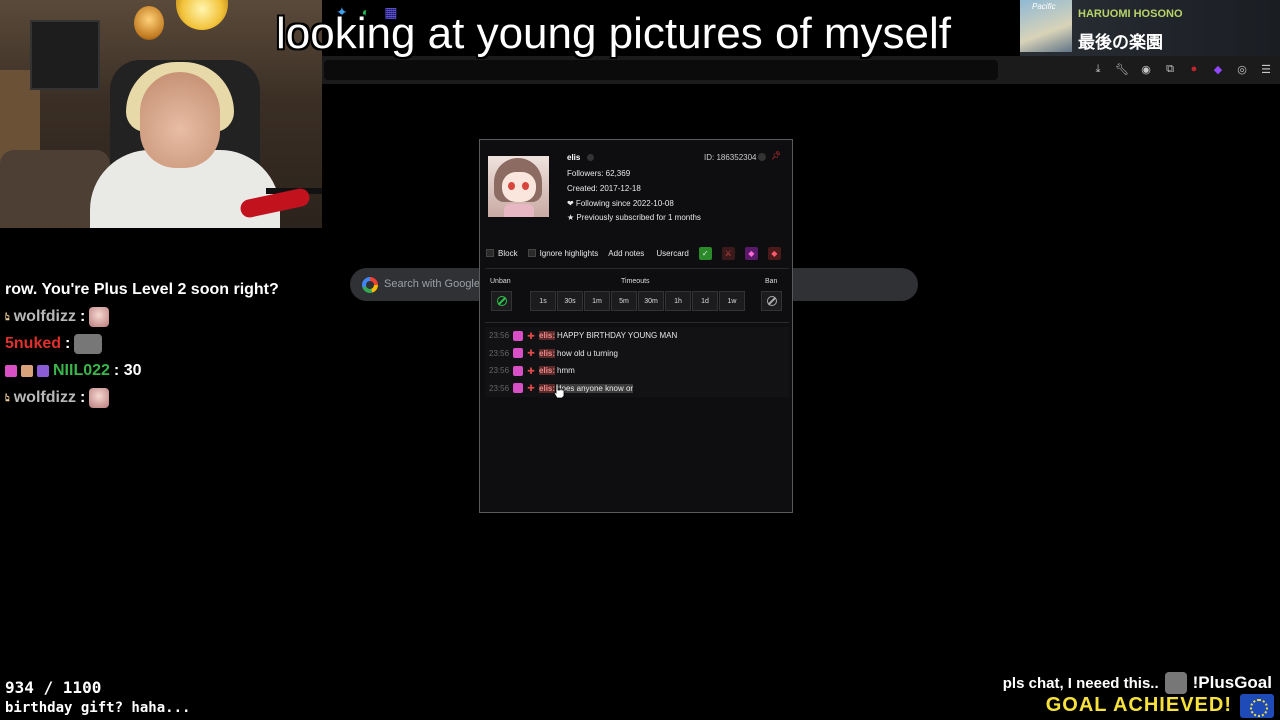 The height and width of the screenshot is (720, 1280). What do you see at coordinates (651, 301) in the screenshot?
I see `timeout-30m-button: 30m` at bounding box center [651, 301].